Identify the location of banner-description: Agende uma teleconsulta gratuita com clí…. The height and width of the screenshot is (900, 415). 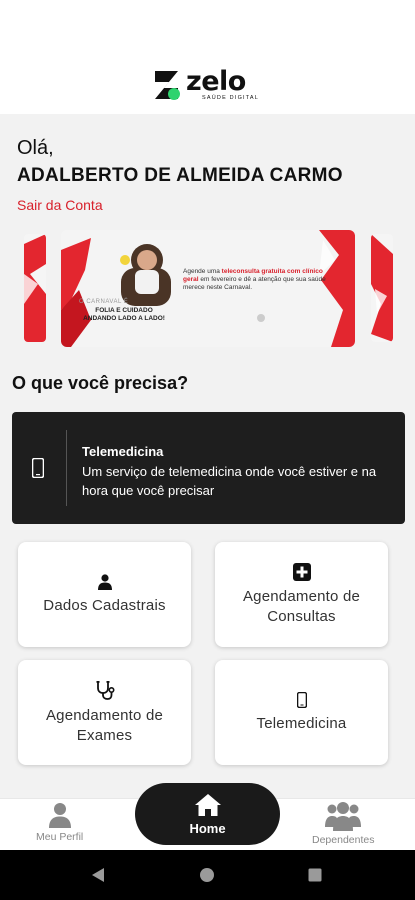
(254, 279).